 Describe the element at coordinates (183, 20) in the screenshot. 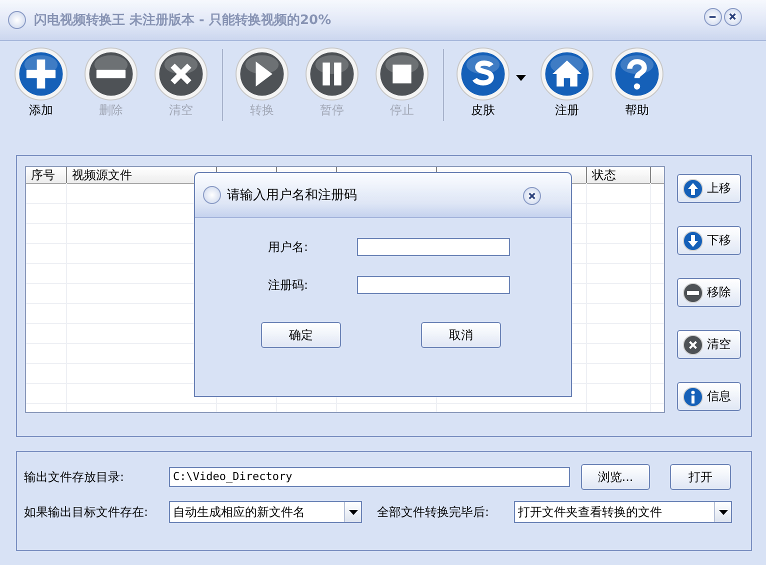

I see `window-title: 闪电视频转换王 未注册版本 - 只能转换视频的20%` at that location.